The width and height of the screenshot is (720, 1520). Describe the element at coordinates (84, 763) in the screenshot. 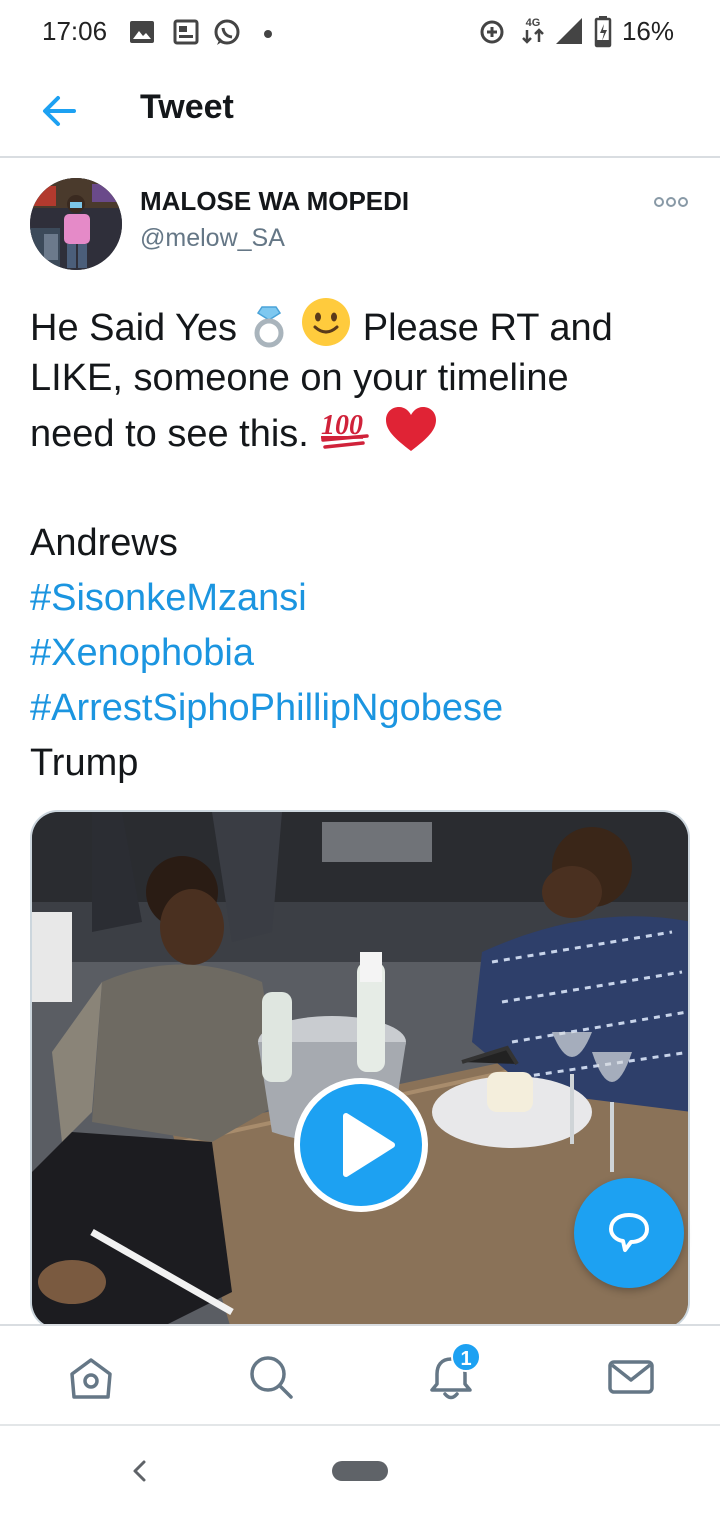

I see `tweet-line-trump: Trump` at that location.